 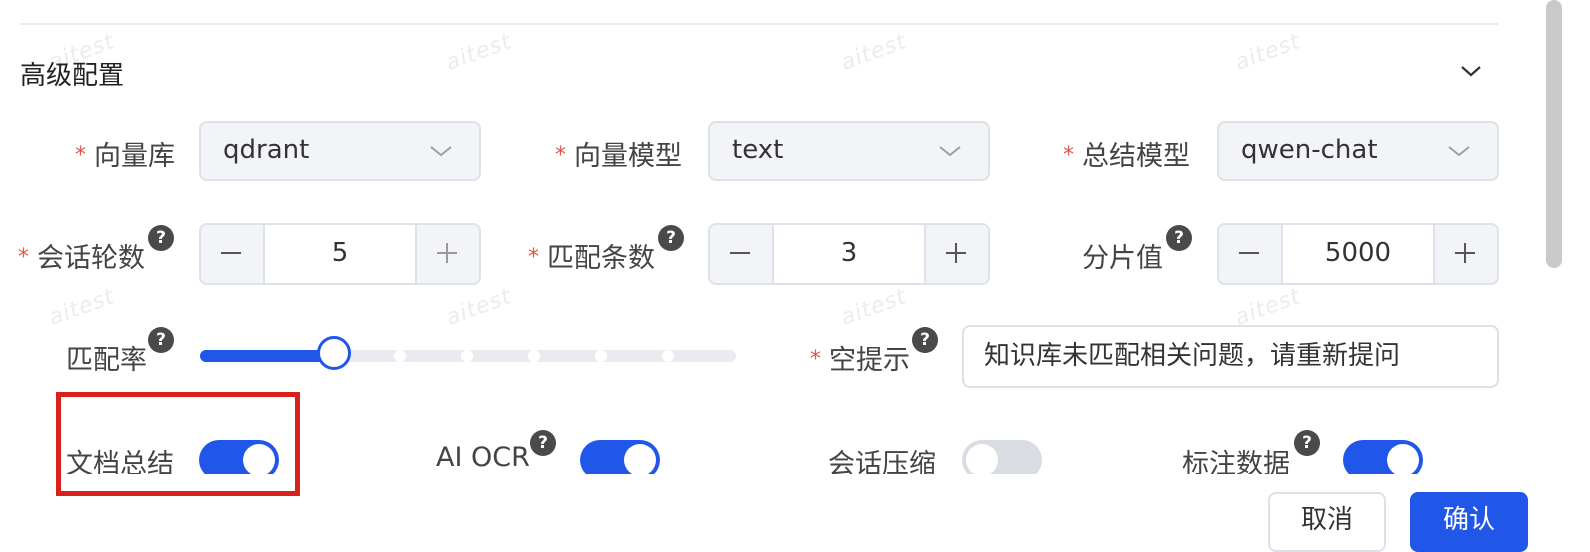 I want to click on cancel-button: 取消, so click(x=1327, y=522).